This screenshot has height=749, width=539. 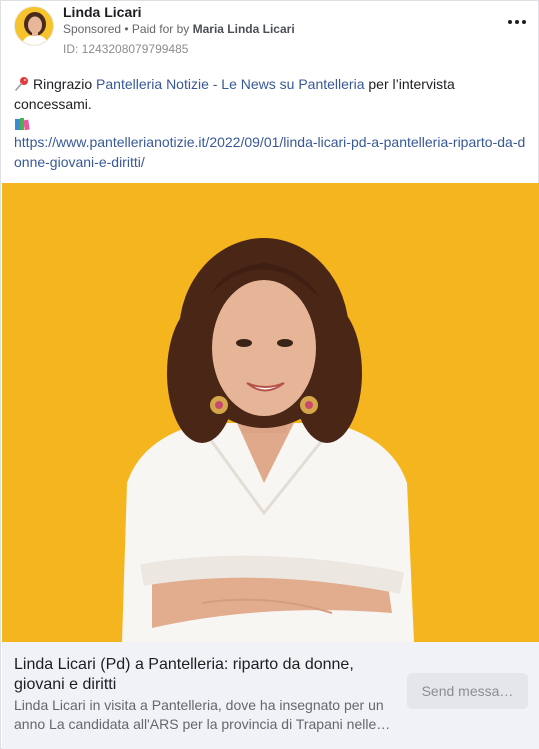 What do you see at coordinates (102, 12) in the screenshot?
I see `page-name: Linda Licari` at bounding box center [102, 12].